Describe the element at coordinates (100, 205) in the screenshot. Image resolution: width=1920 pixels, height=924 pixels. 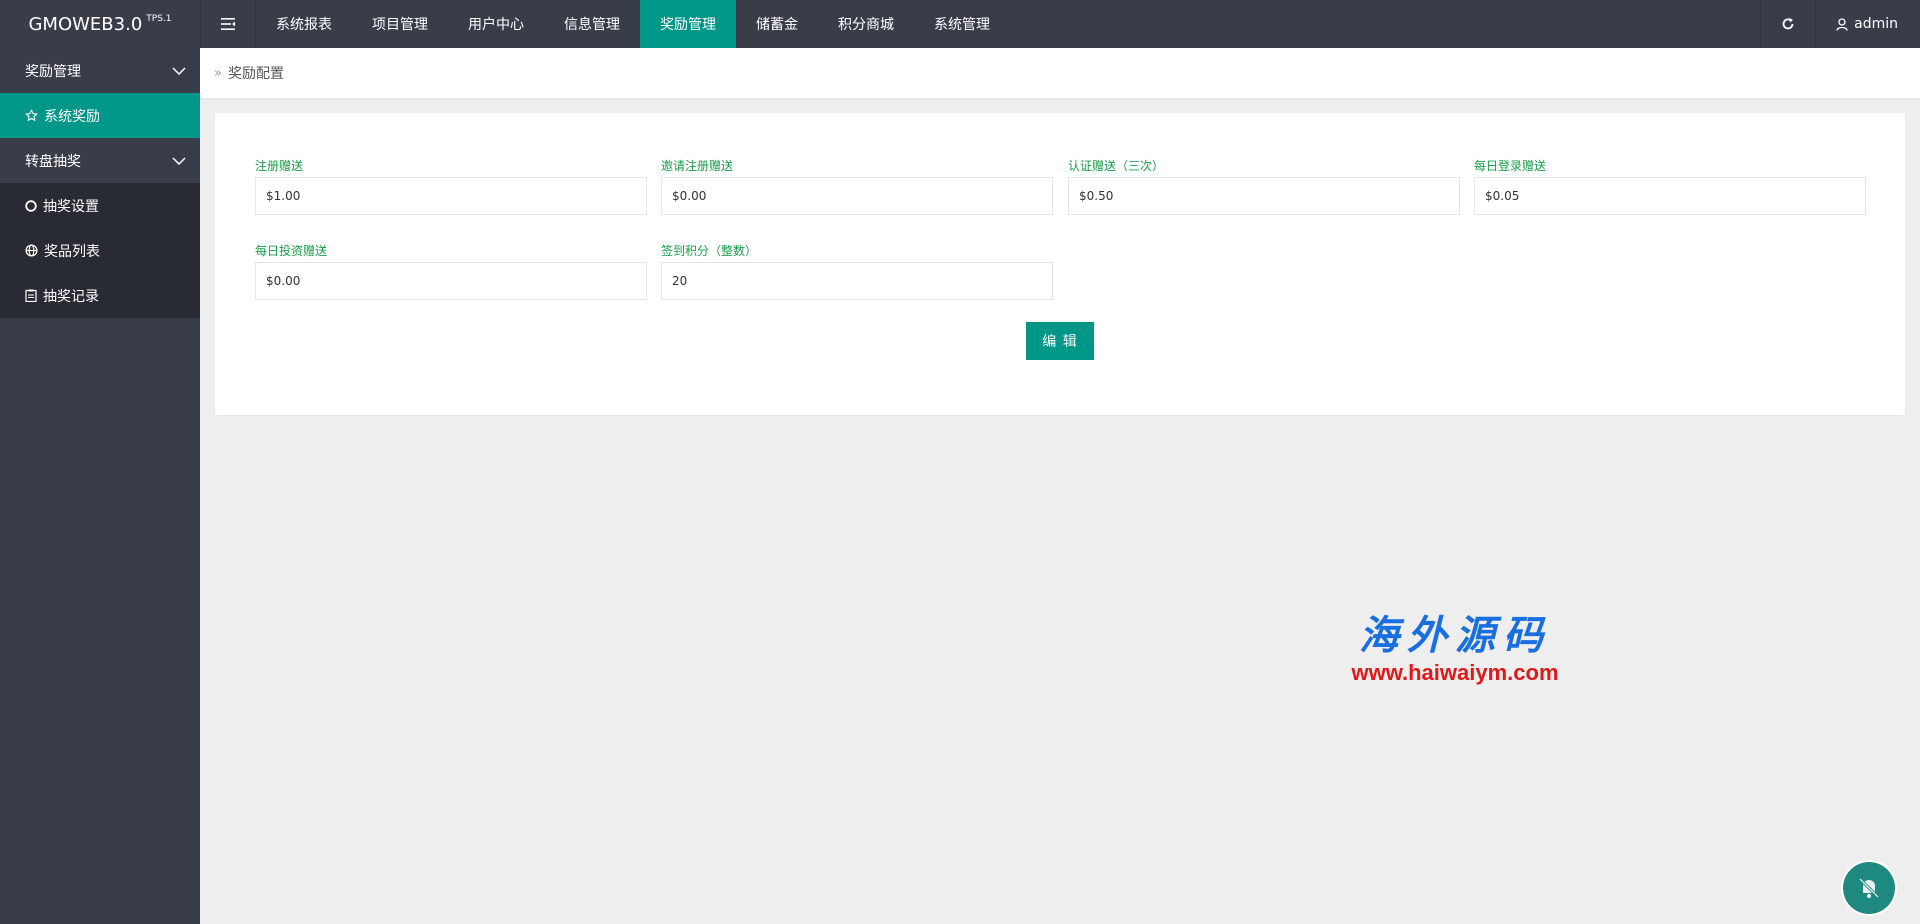
I see `sidebar-item-lottery-settings: 抽奖设置` at that location.